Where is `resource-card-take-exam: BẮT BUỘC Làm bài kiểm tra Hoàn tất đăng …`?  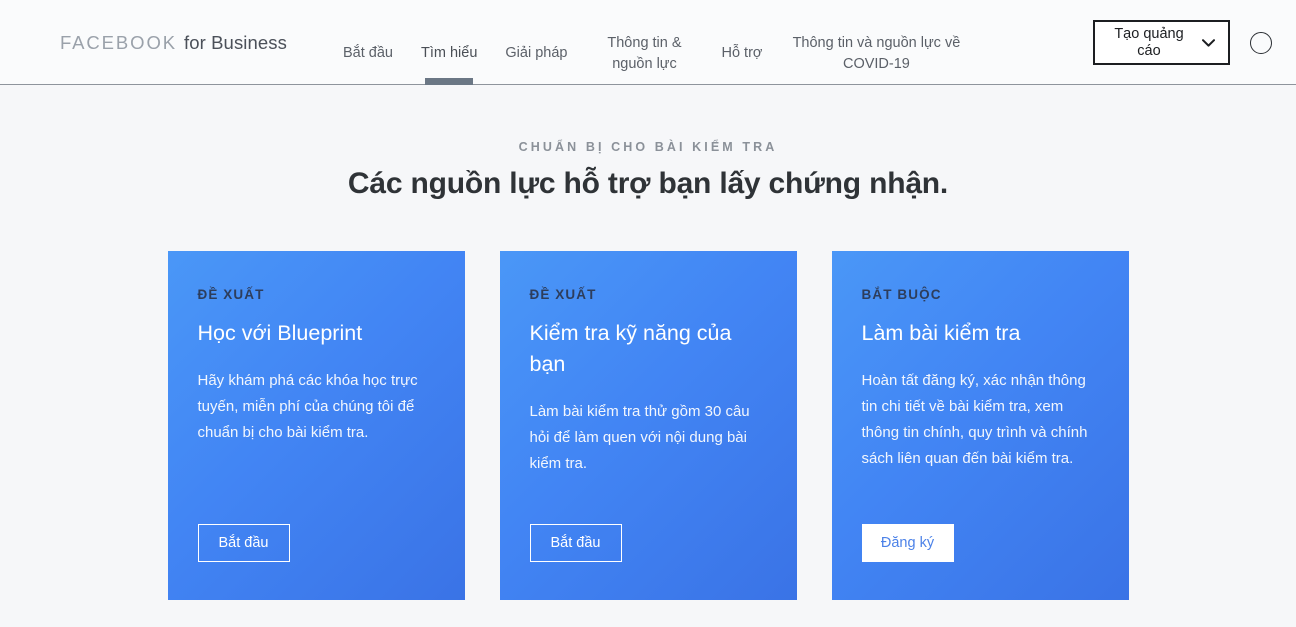 resource-card-take-exam: BẮT BUỘC Làm bài kiểm tra Hoàn tất đăng … is located at coordinates (980, 425).